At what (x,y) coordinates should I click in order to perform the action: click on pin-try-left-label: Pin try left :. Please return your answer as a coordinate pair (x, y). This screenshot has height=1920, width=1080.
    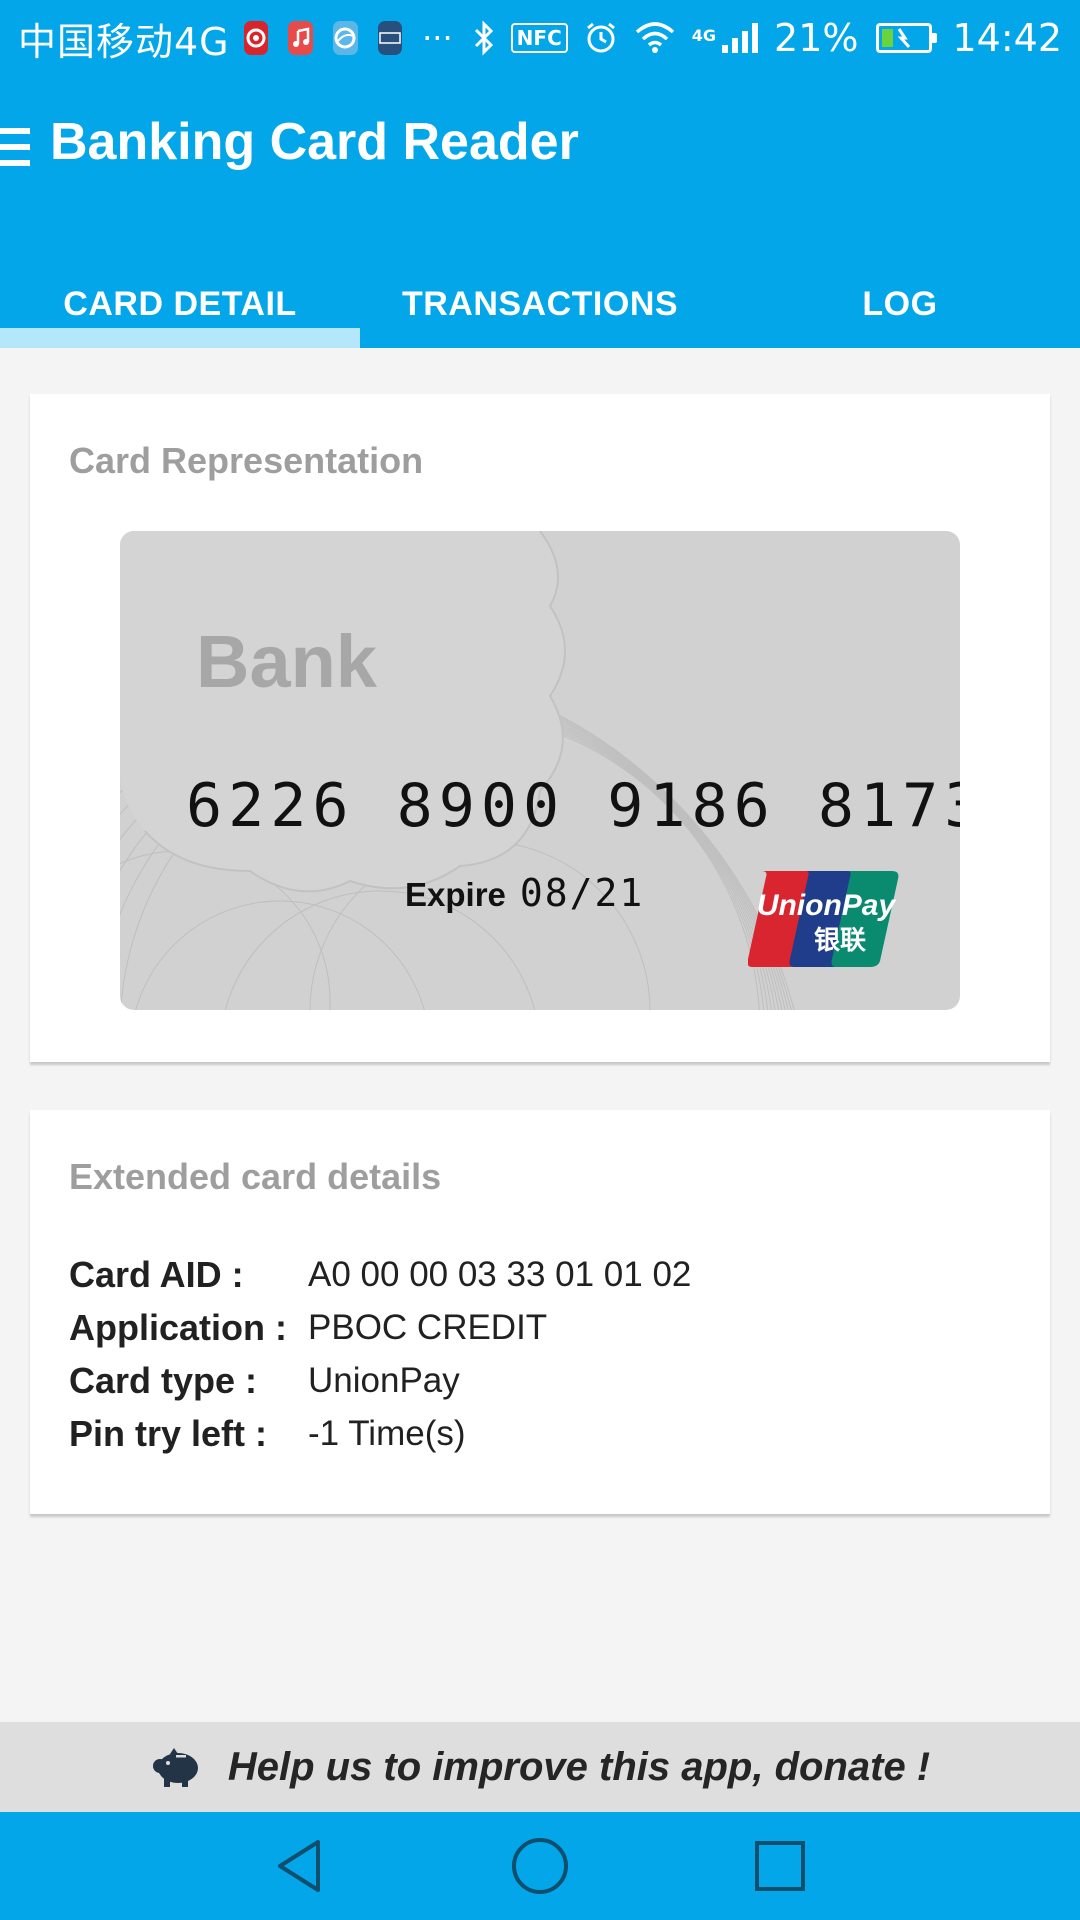
    Looking at the image, I should click on (168, 1433).